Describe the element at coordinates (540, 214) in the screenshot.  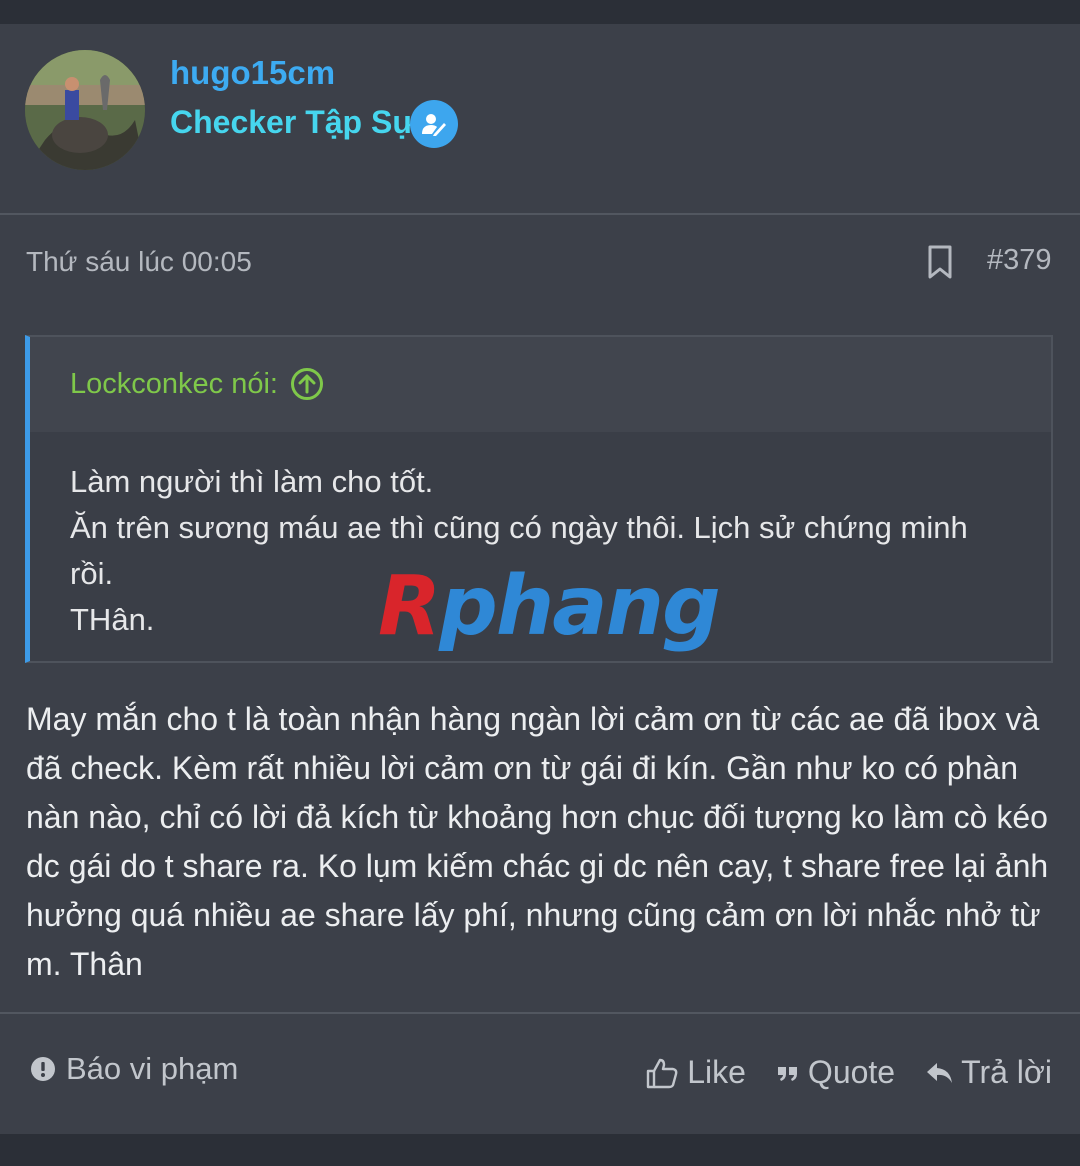
I see `header-divider` at that location.